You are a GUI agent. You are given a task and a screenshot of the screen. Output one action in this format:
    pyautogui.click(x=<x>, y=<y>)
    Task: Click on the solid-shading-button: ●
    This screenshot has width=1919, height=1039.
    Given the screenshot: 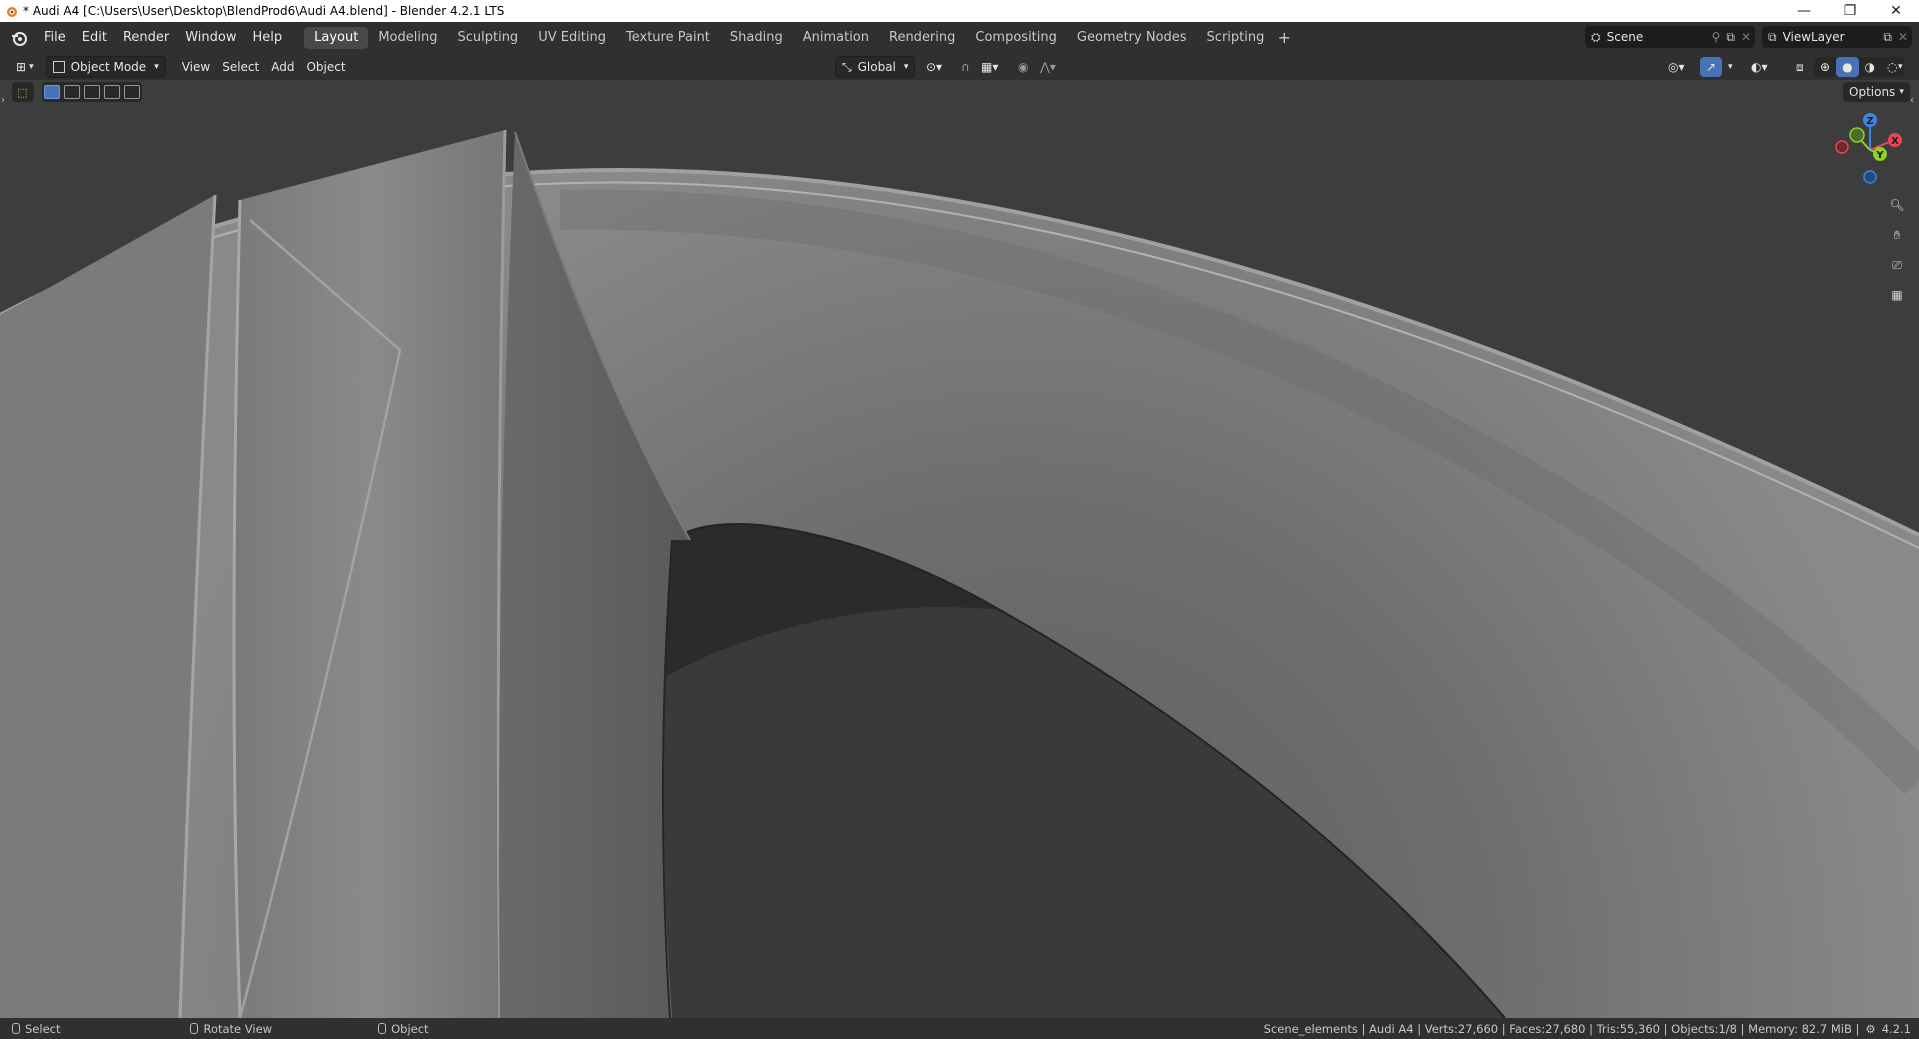 What is the action you would take?
    pyautogui.click(x=1847, y=67)
    